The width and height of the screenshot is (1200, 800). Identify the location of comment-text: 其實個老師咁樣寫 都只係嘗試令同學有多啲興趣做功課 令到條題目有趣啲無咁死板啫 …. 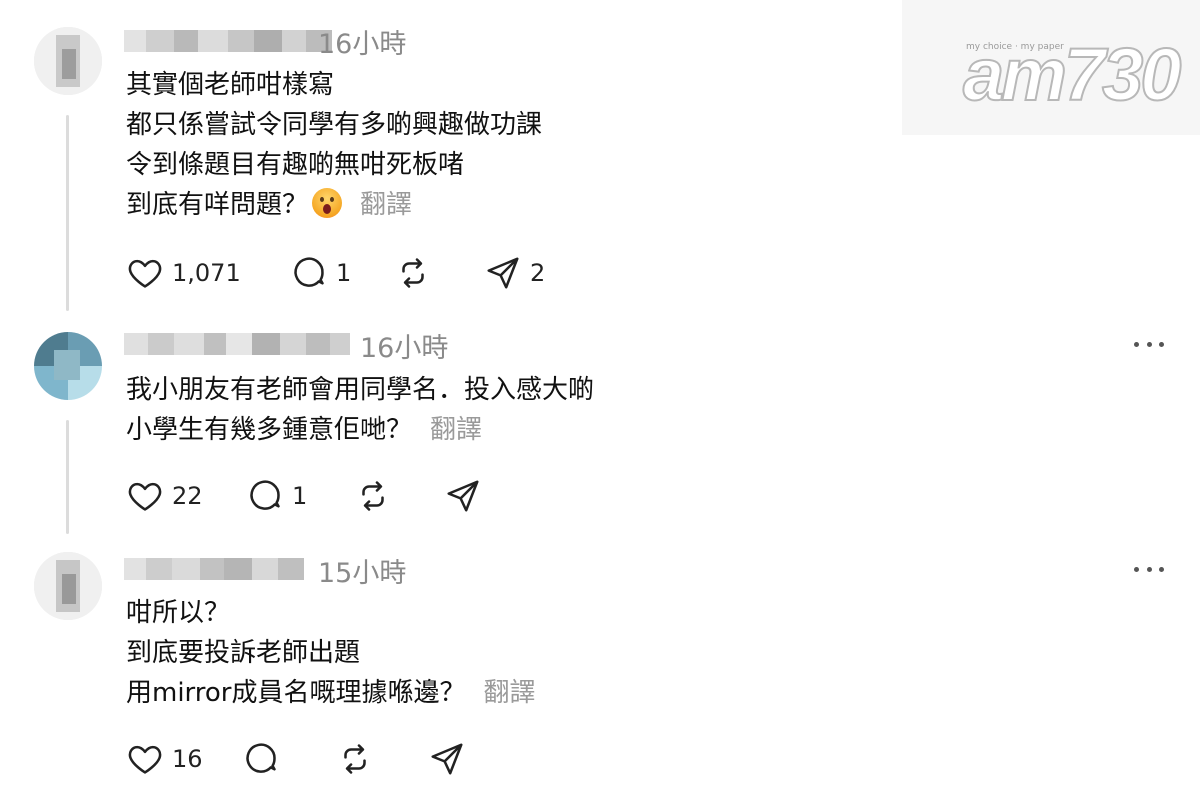
(334, 145).